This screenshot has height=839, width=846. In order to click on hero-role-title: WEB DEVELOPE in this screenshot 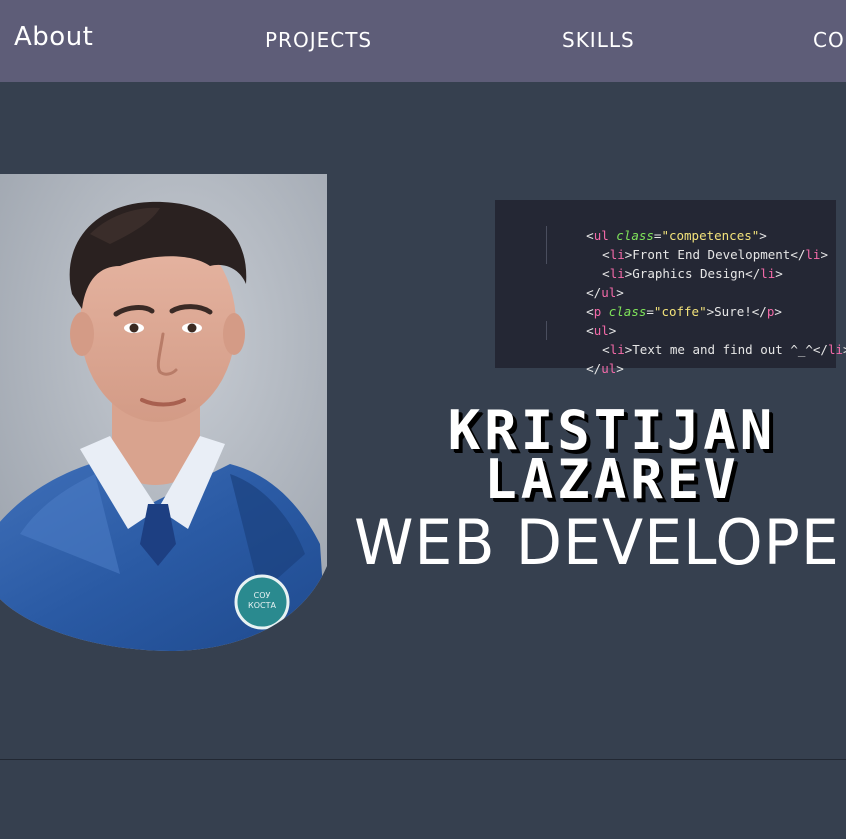, I will do `click(597, 542)`.